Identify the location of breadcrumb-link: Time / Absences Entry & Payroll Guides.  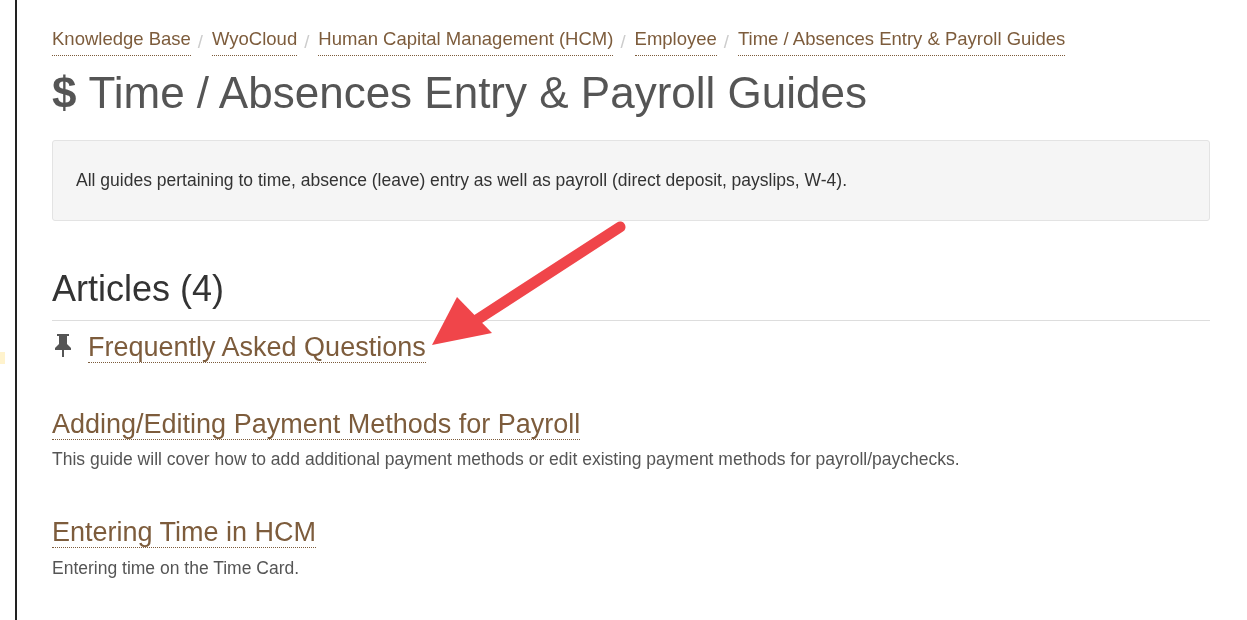
(901, 42).